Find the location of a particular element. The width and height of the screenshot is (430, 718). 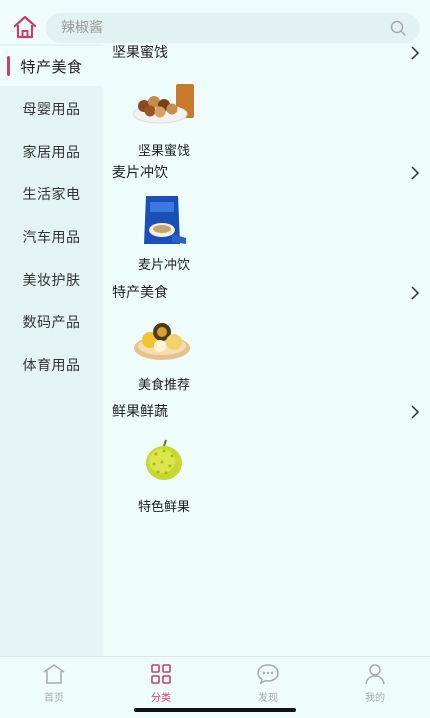

food-plate-icon is located at coordinates (162, 341).